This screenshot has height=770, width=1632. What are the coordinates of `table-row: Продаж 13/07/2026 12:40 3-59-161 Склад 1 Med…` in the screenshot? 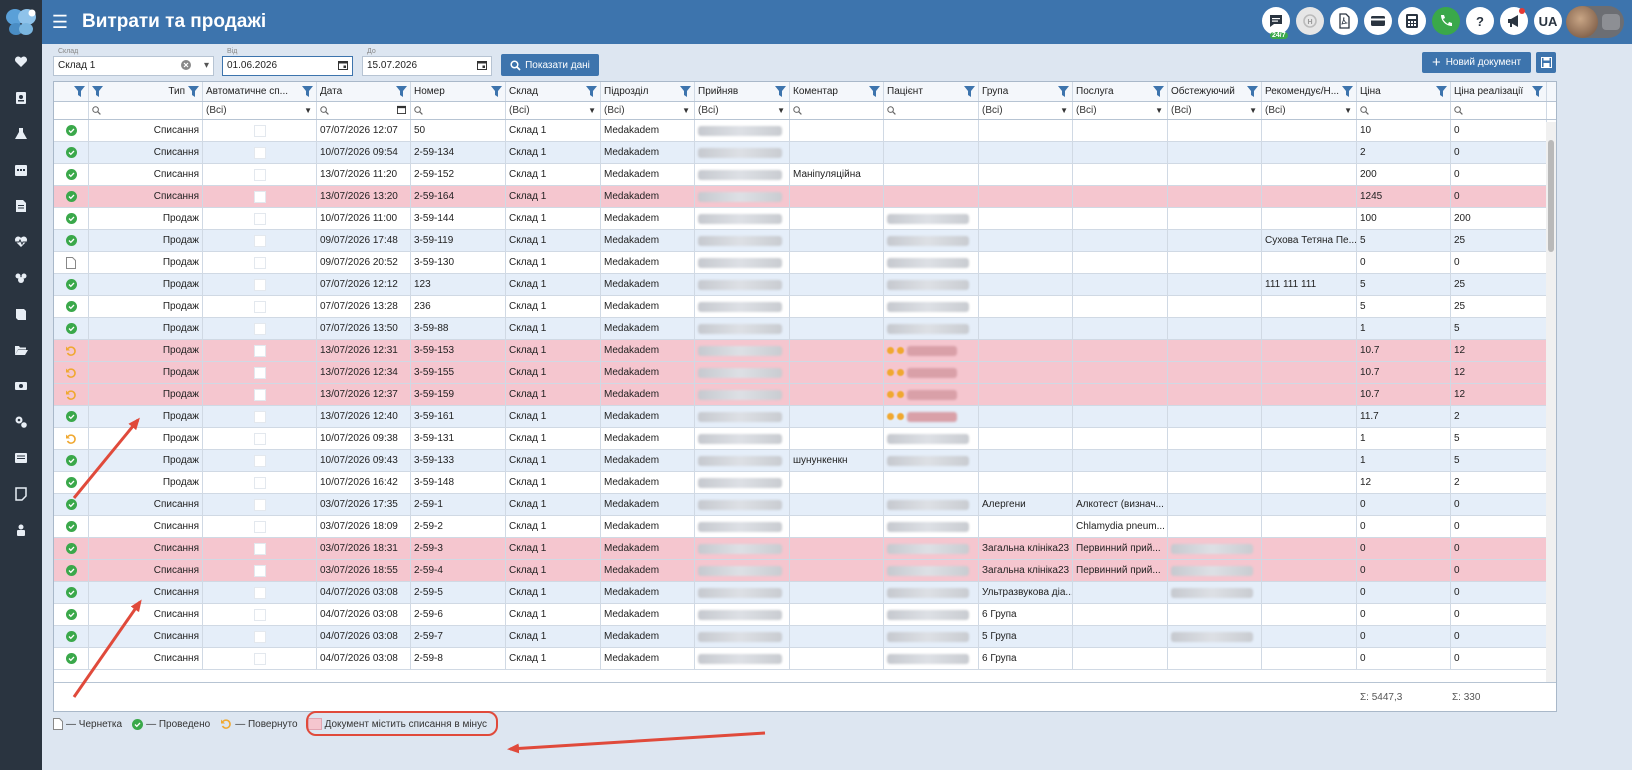 It's located at (805, 417).